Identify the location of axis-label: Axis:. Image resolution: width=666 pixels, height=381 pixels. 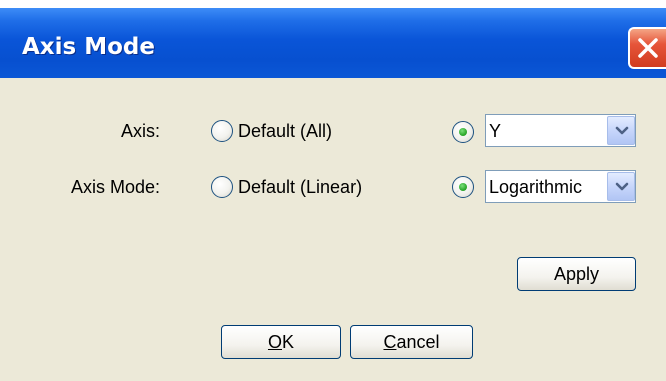
(140, 131).